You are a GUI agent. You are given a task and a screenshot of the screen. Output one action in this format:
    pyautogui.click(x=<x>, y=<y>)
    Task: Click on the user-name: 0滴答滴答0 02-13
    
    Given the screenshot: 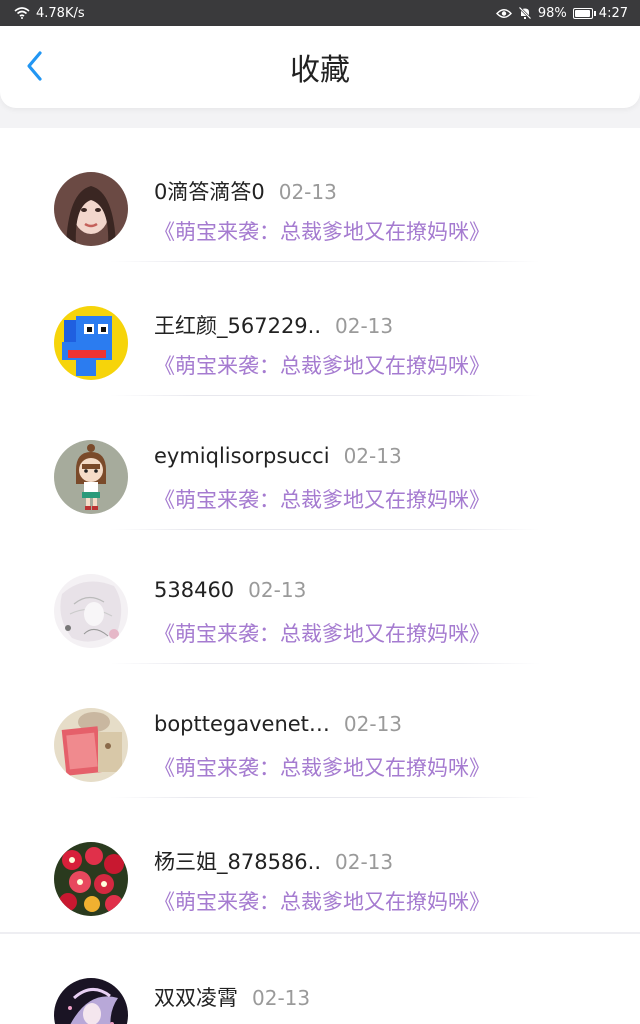 What is the action you would take?
    pyautogui.click(x=245, y=191)
    